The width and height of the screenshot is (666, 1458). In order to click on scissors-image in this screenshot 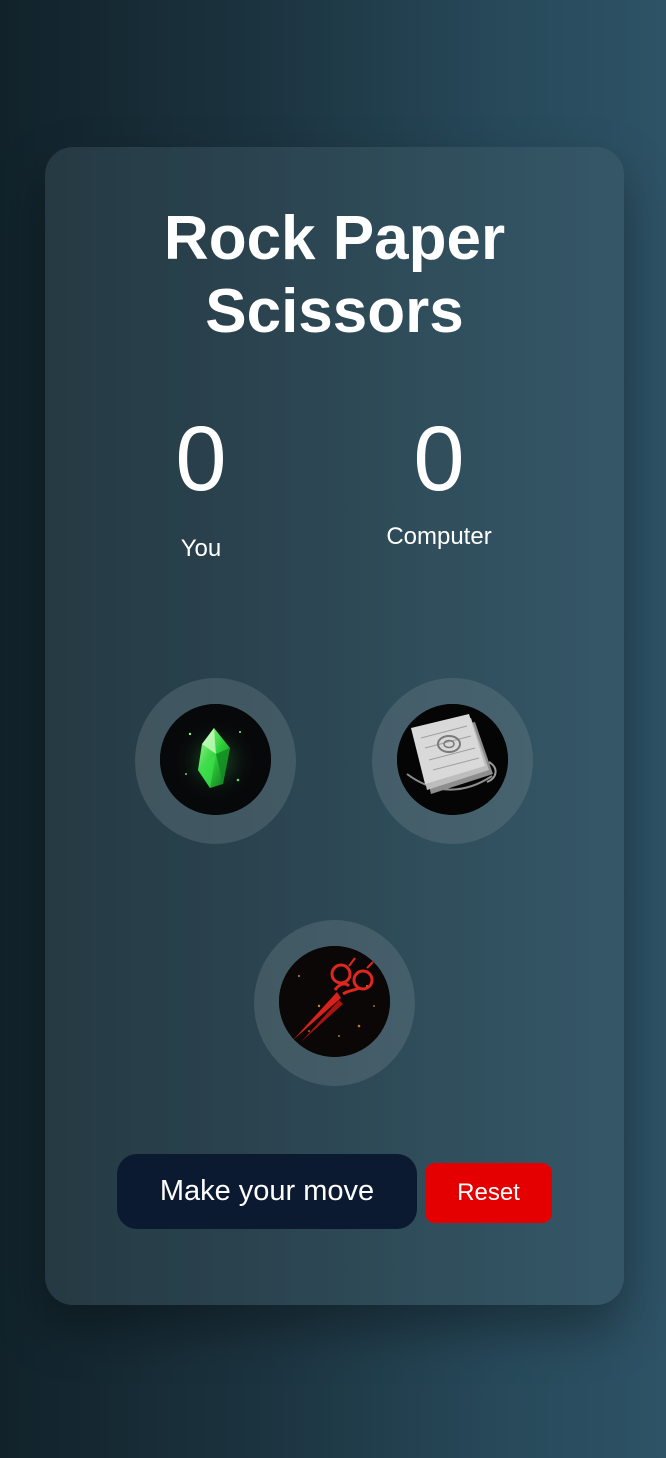, I will do `click(334, 1001)`.